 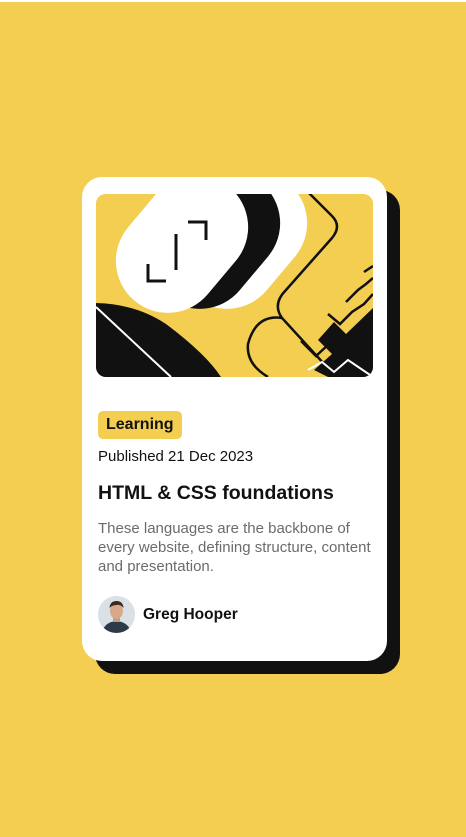 What do you see at coordinates (235, 493) in the screenshot?
I see `card-title: HTML & CSS foundations` at bounding box center [235, 493].